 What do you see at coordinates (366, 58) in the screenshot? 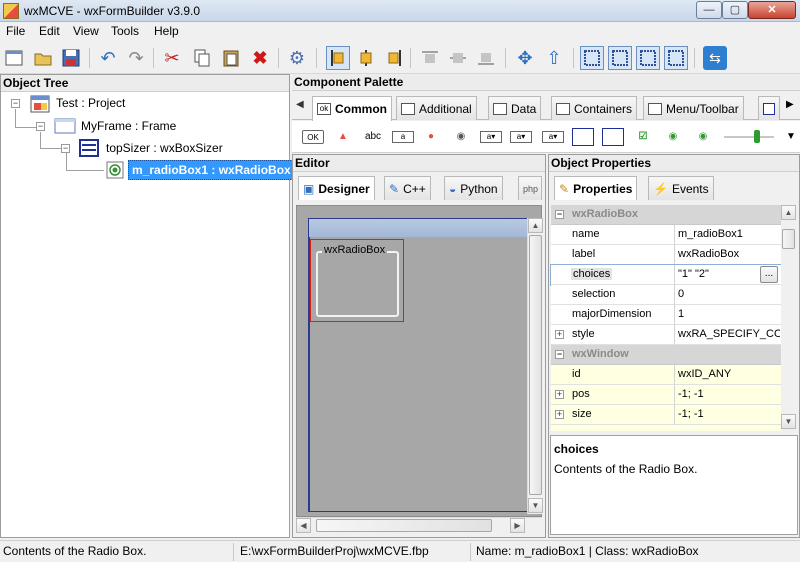
I see `align-center-h-icon` at bounding box center [366, 58].